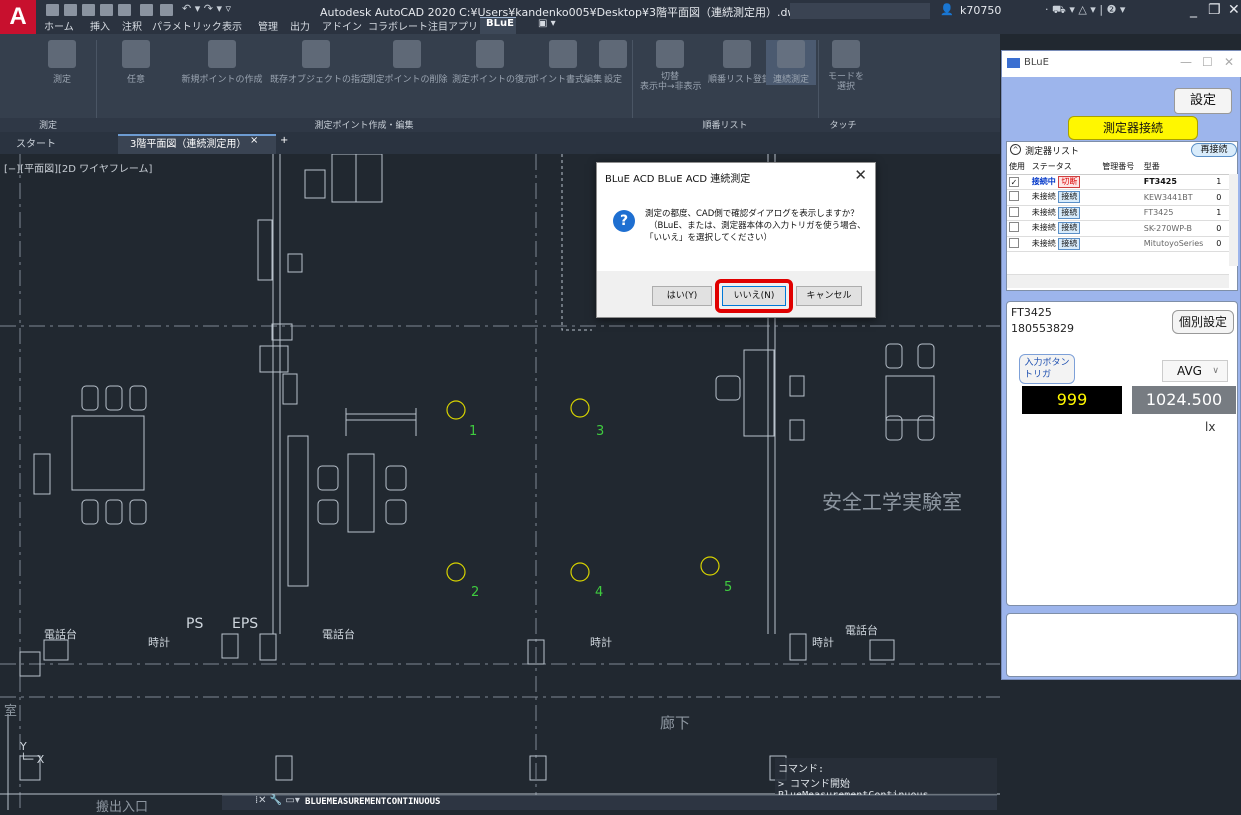 The width and height of the screenshot is (1241, 815). I want to click on delete-point-button: 測定ポイントの削除, so click(407, 62).